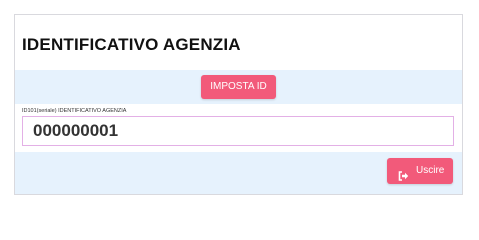 The image size is (479, 240). I want to click on action-bar: IMPOSTA ID, so click(238, 87).